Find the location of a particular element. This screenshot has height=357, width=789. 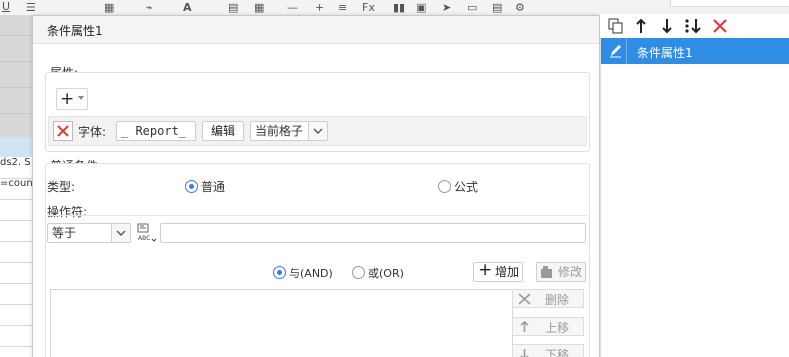

line-icon: — is located at coordinates (292, 7).